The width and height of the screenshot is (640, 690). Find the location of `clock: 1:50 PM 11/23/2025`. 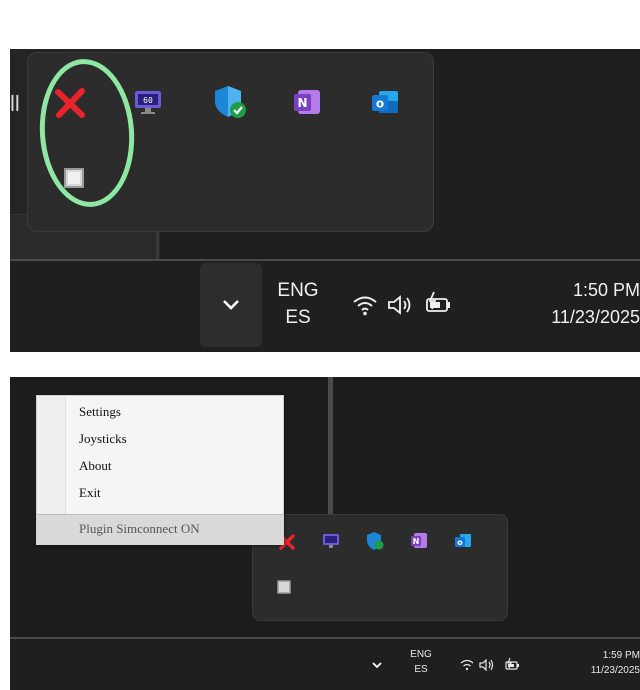

clock: 1:50 PM 11/23/2025 is located at coordinates (575, 304).